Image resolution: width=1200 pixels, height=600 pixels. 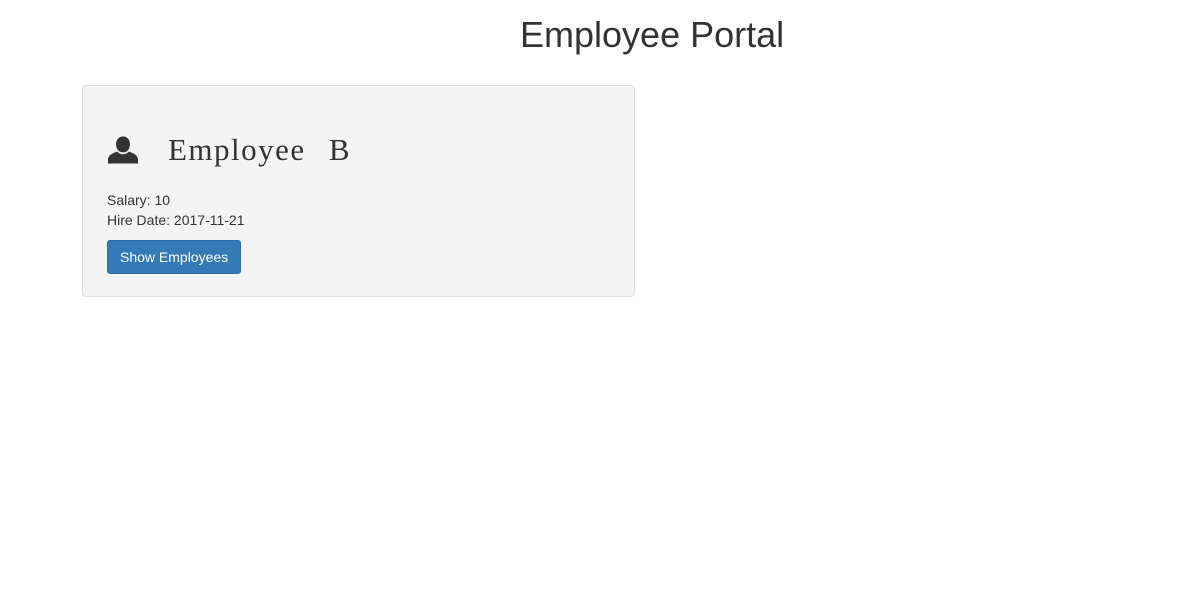 I want to click on show-employees-button: Show Employees, so click(x=174, y=257).